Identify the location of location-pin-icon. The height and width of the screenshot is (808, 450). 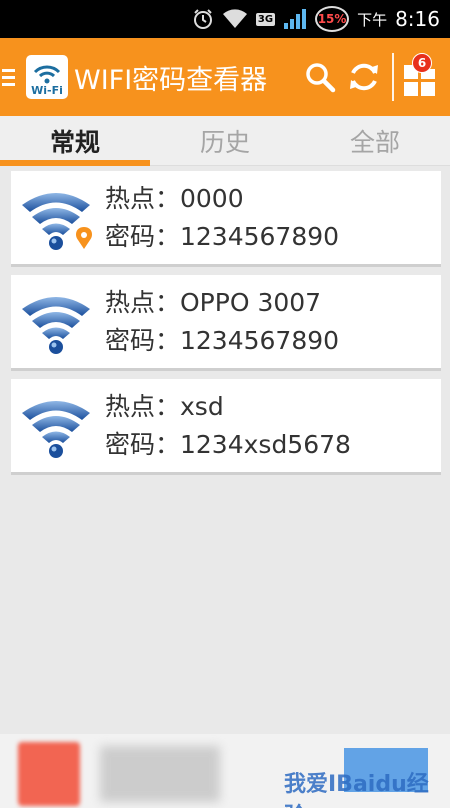
(84, 237).